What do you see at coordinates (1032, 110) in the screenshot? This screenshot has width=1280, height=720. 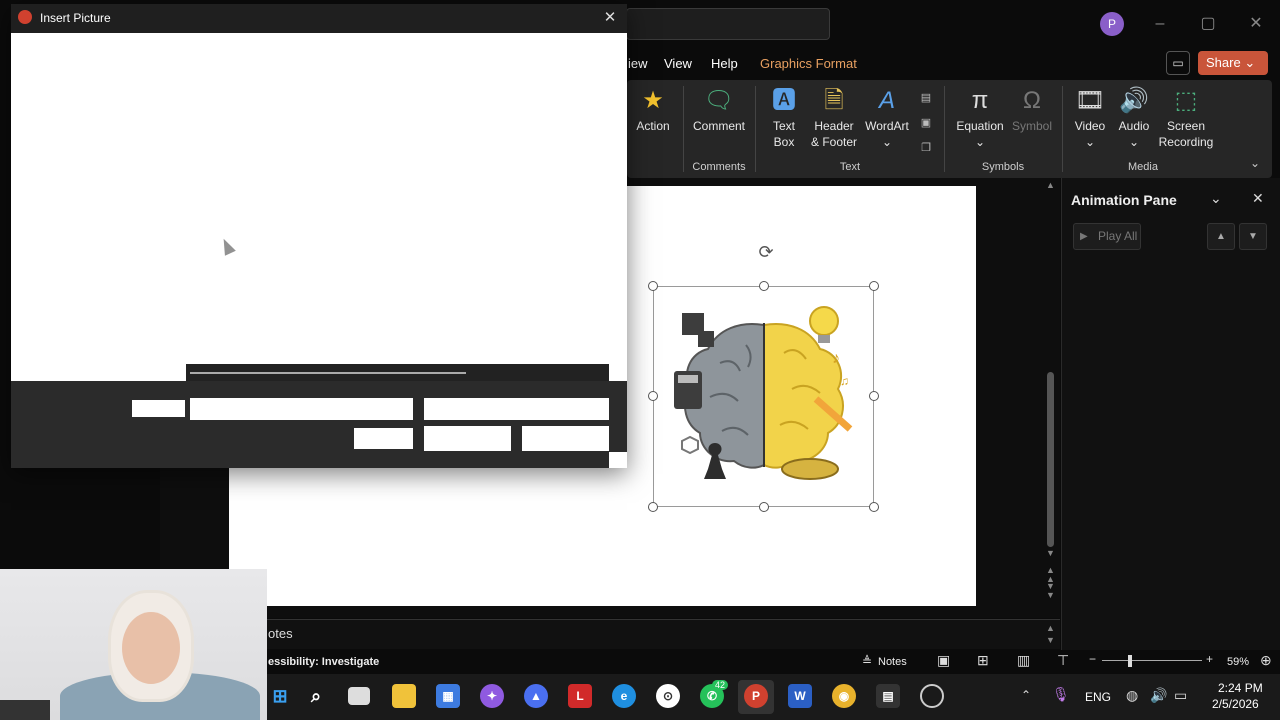 I see `symbol-button: Ω Symbol` at bounding box center [1032, 110].